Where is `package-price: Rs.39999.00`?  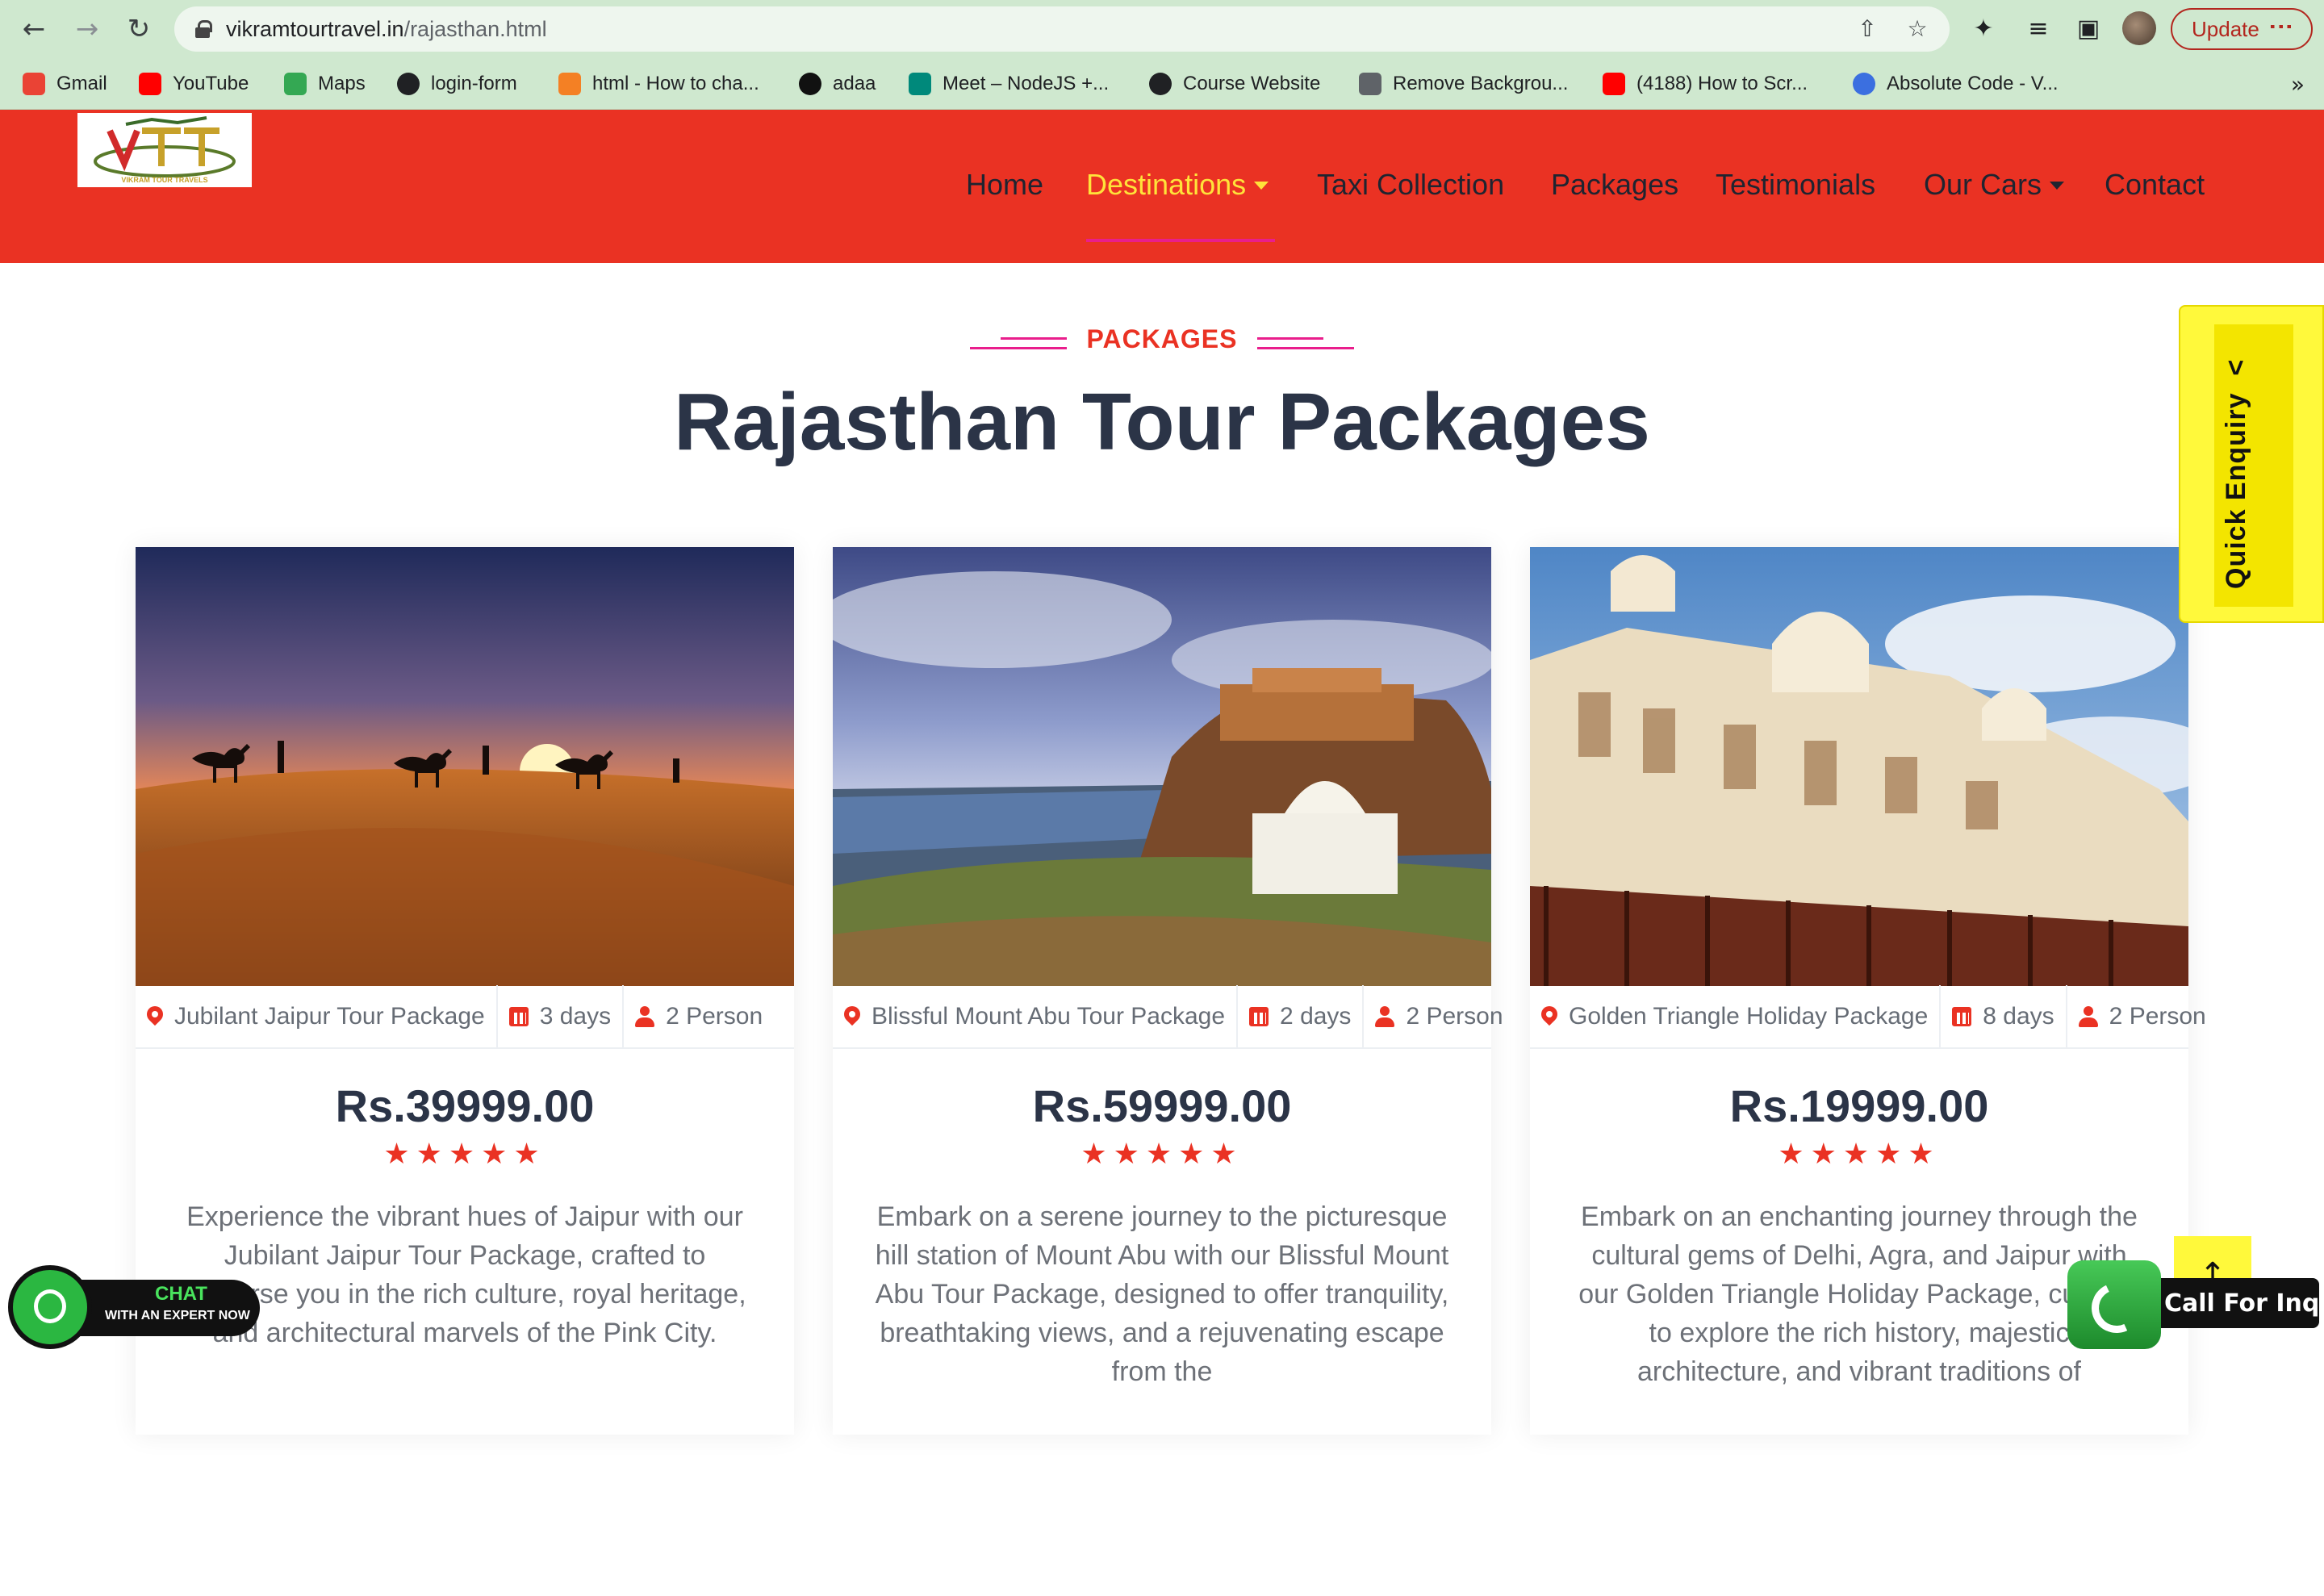 package-price: Rs.39999.00 is located at coordinates (465, 1105).